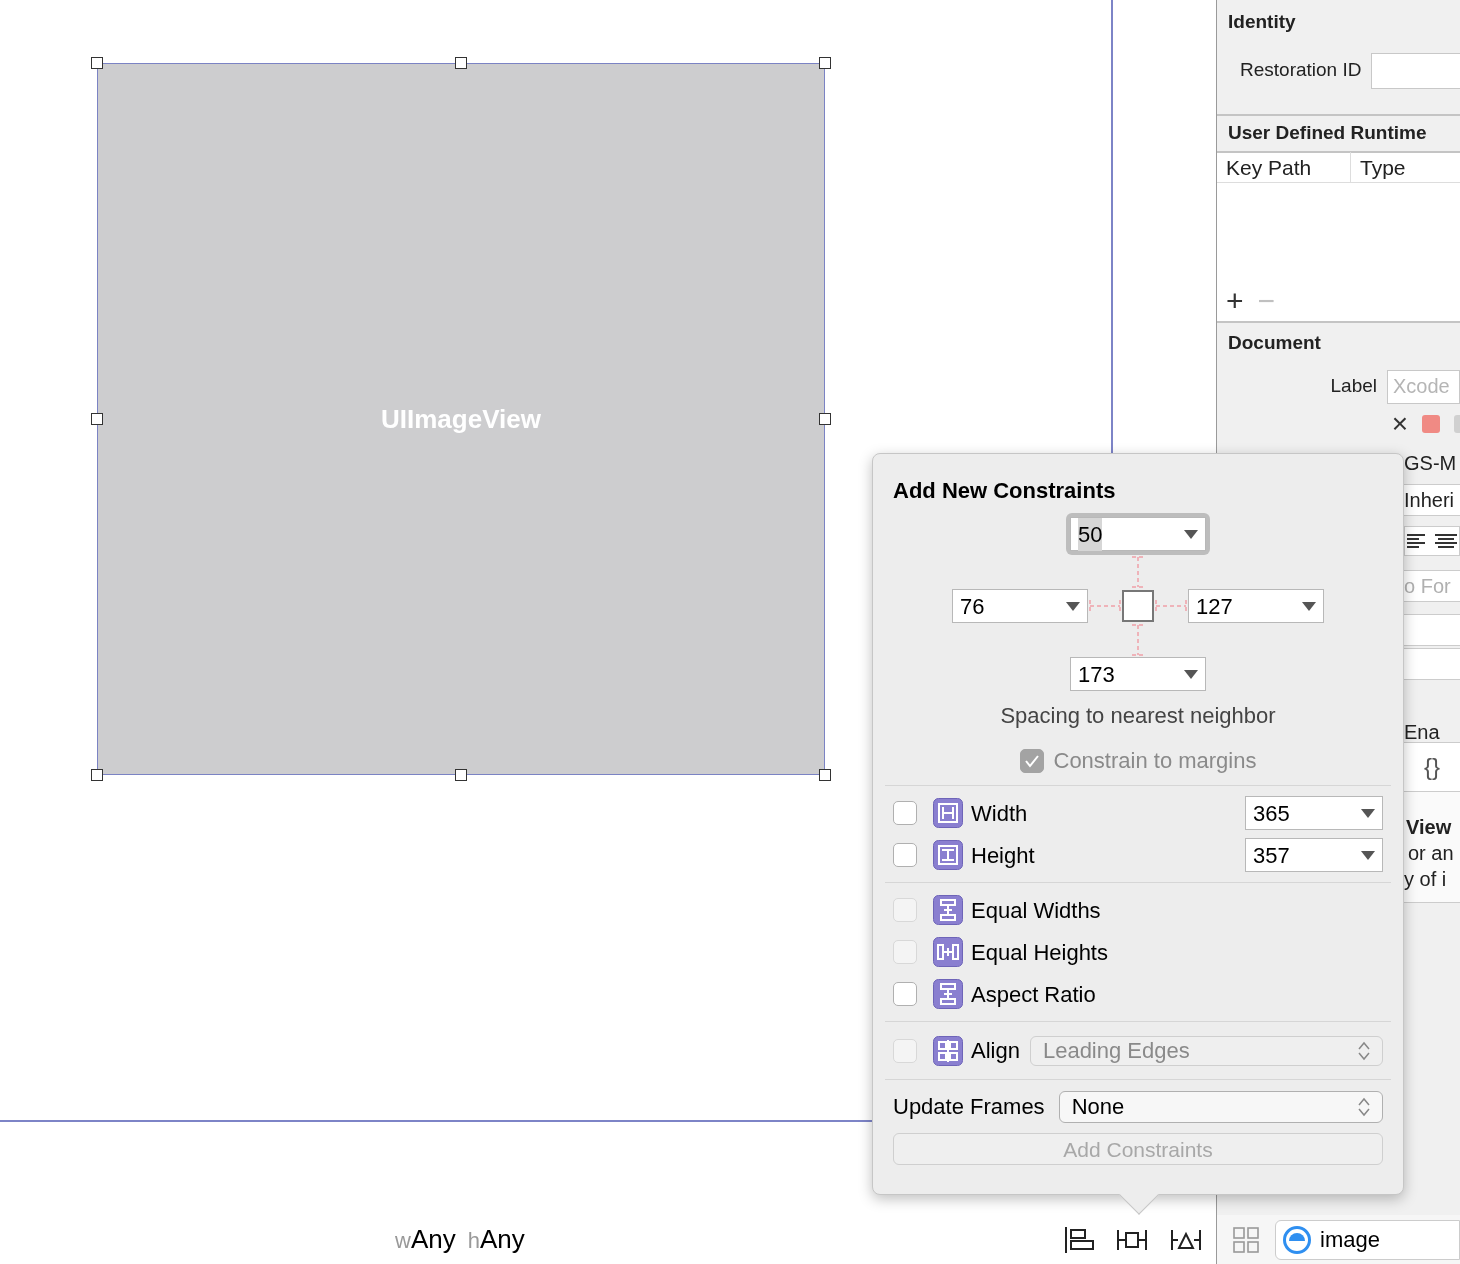 Image resolution: width=1460 pixels, height=1264 pixels. What do you see at coordinates (948, 855) in the screenshot?
I see `height-icon` at bounding box center [948, 855].